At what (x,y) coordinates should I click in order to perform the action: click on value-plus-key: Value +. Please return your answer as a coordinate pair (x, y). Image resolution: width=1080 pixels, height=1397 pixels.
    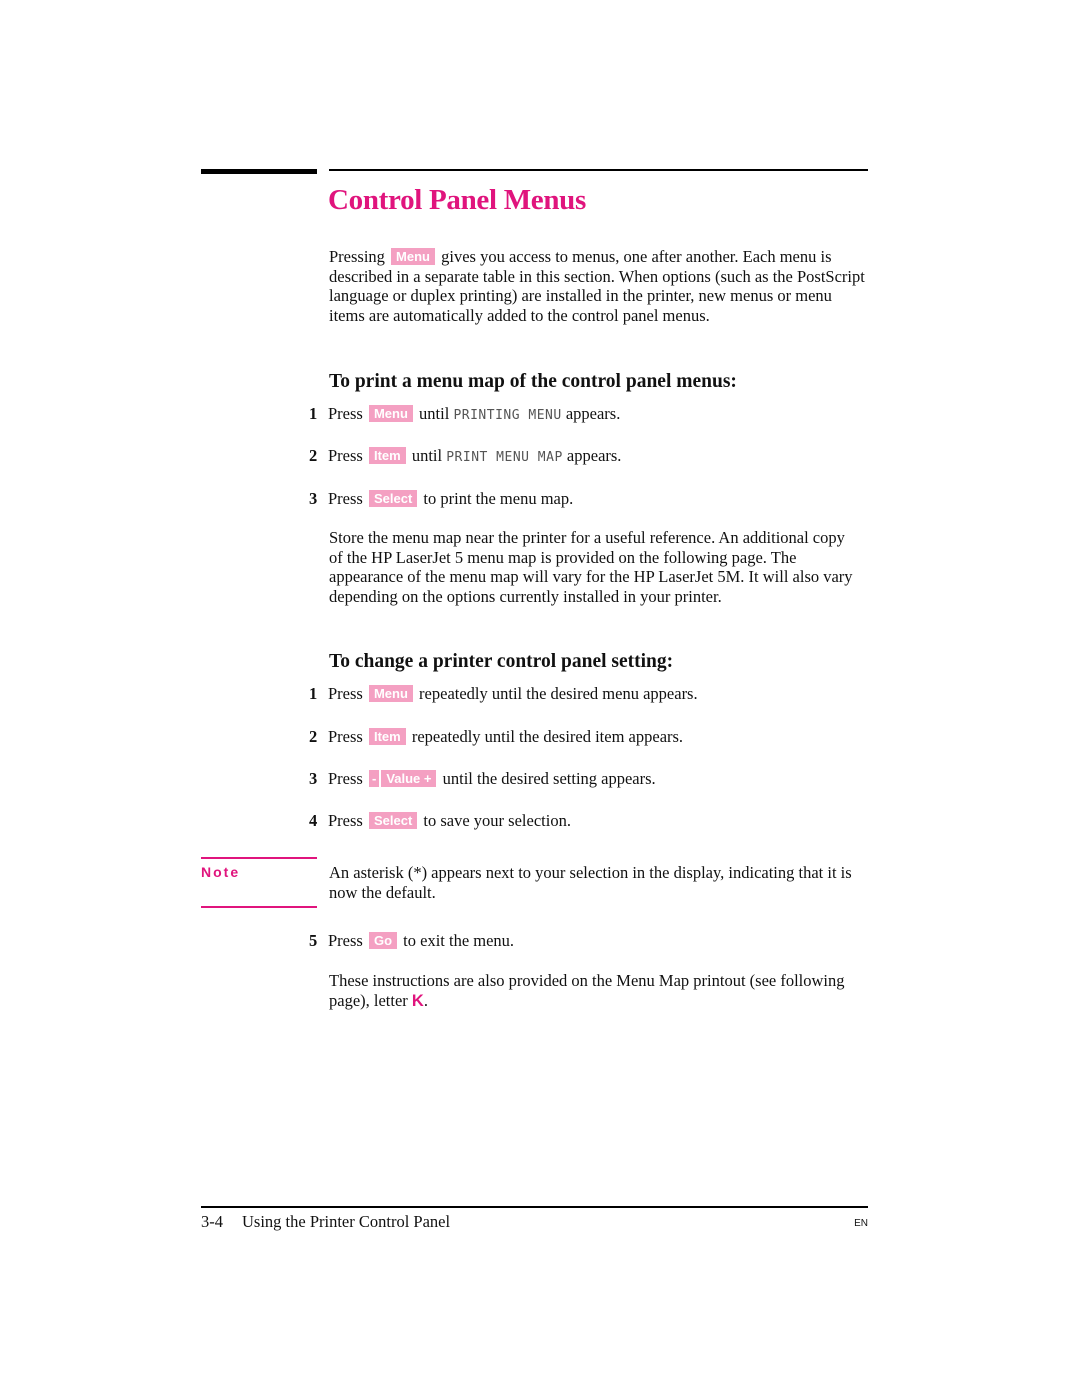
    Looking at the image, I should click on (409, 778).